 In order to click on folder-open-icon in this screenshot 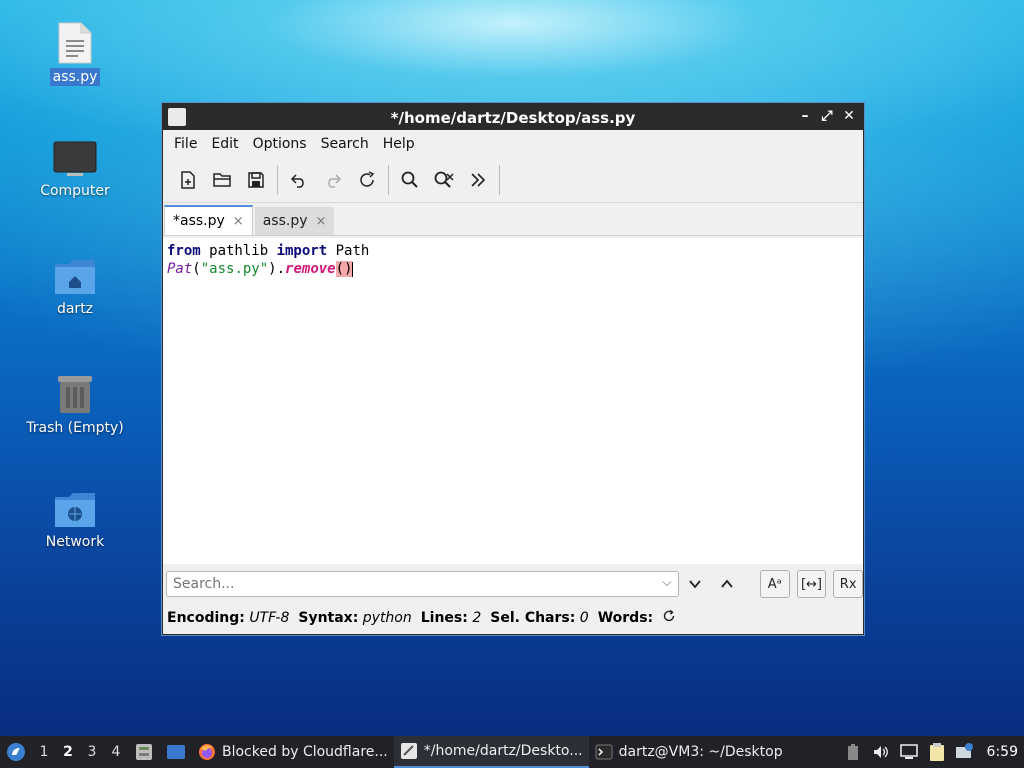, I will do `click(222, 180)`.